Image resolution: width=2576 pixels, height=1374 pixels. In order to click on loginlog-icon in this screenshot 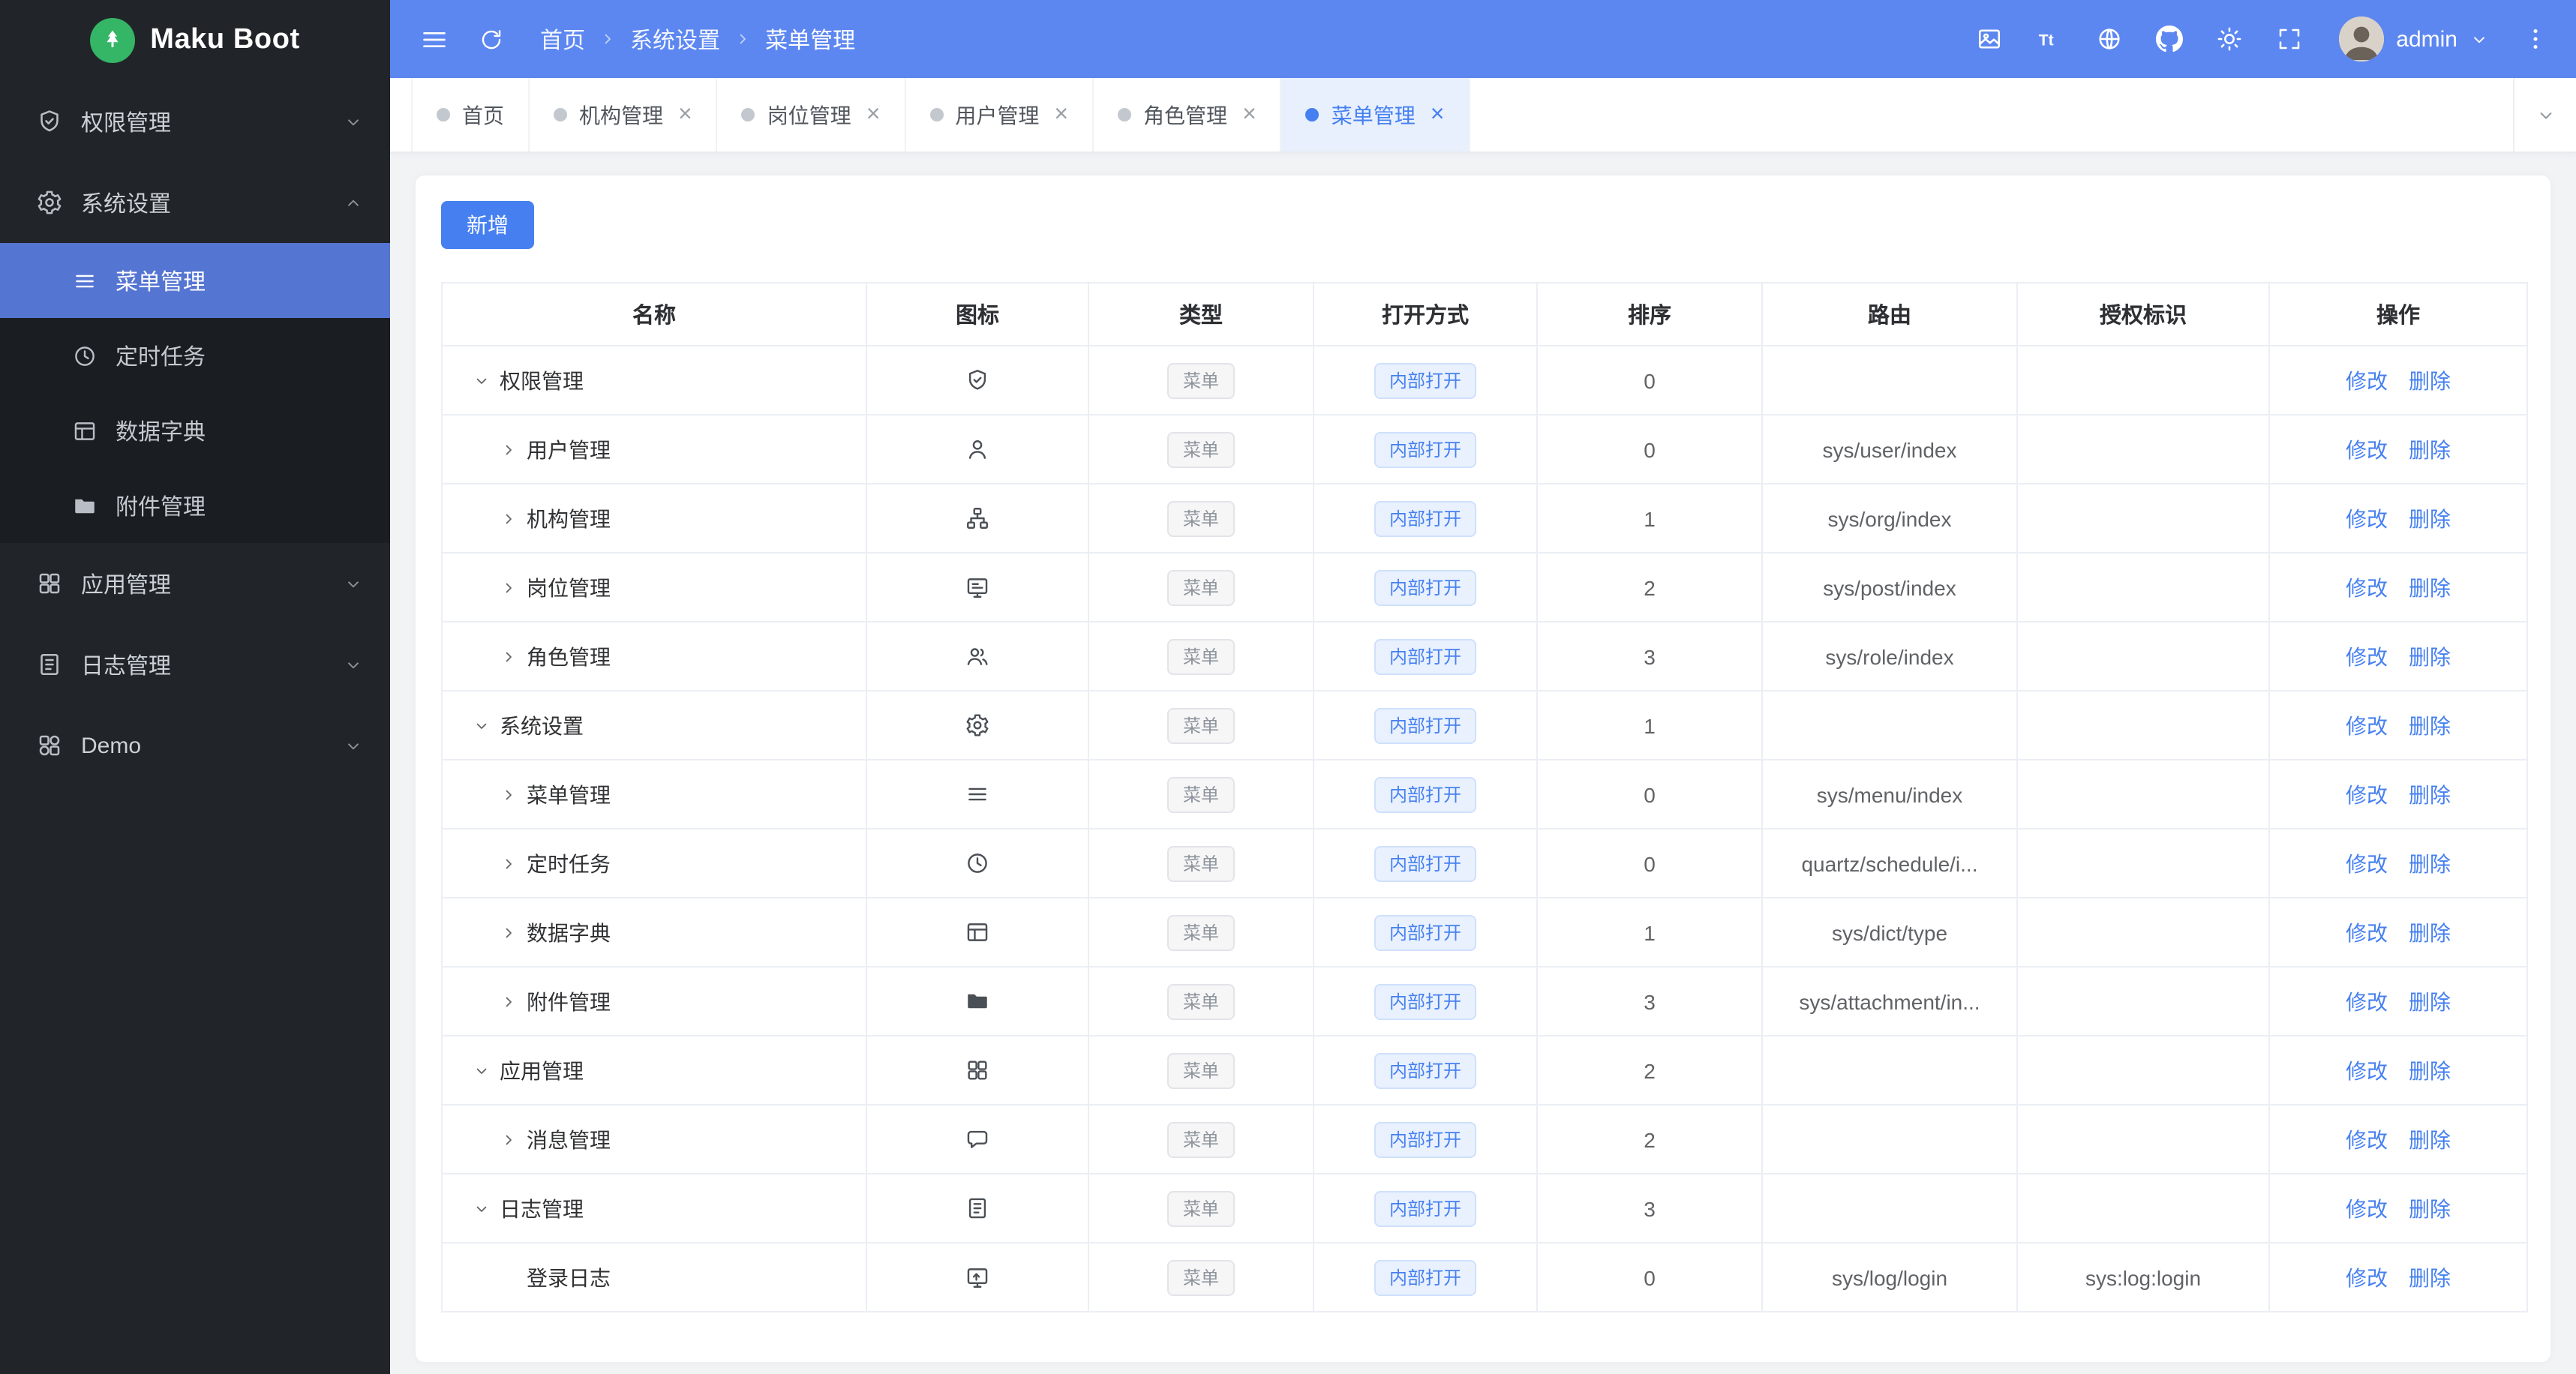, I will do `click(977, 1278)`.